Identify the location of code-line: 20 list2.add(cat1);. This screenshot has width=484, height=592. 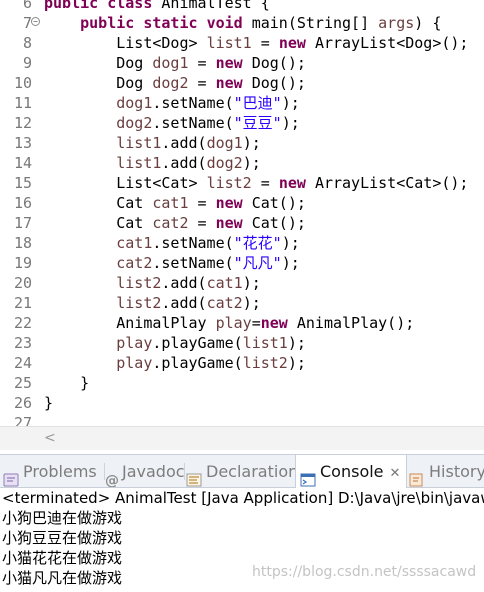
(242, 283).